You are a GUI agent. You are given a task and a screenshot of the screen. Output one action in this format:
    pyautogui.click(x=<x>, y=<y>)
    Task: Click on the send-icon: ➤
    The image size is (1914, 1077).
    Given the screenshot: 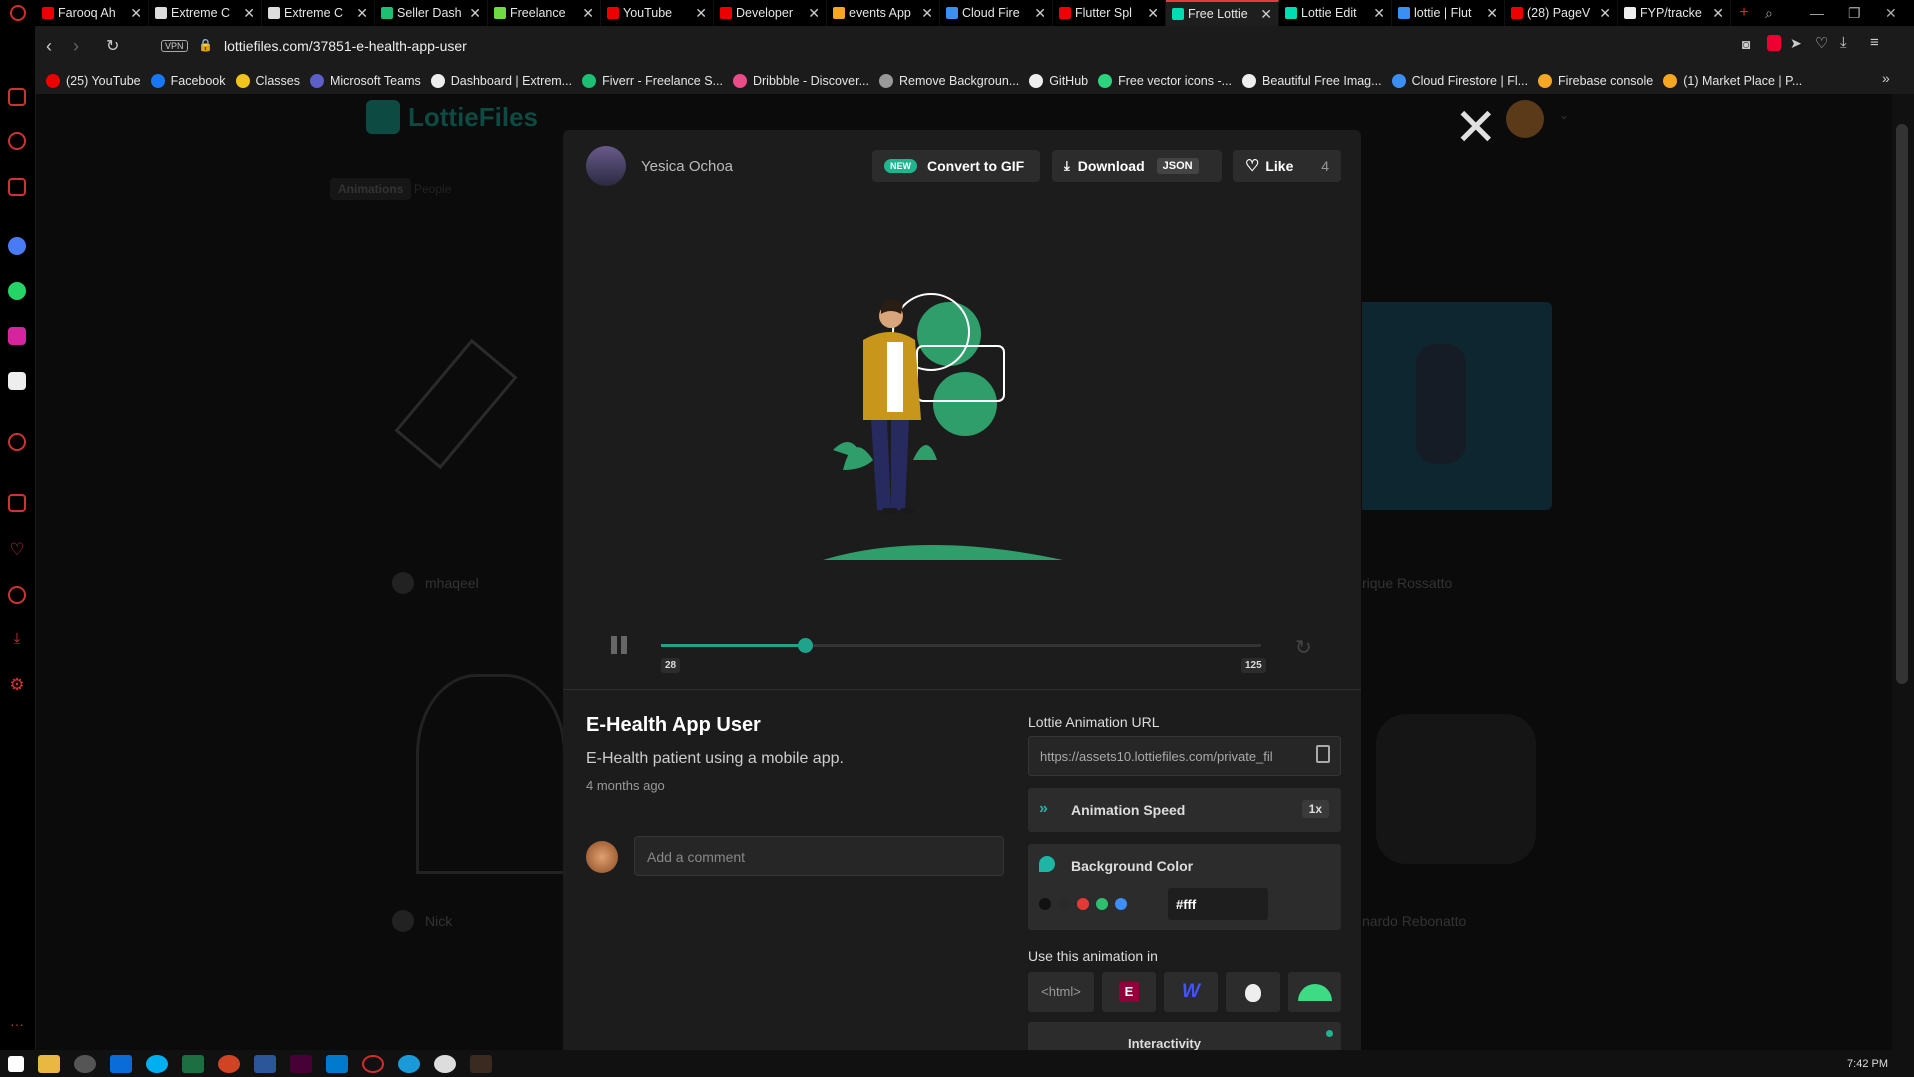 What is the action you would take?
    pyautogui.click(x=1796, y=43)
    